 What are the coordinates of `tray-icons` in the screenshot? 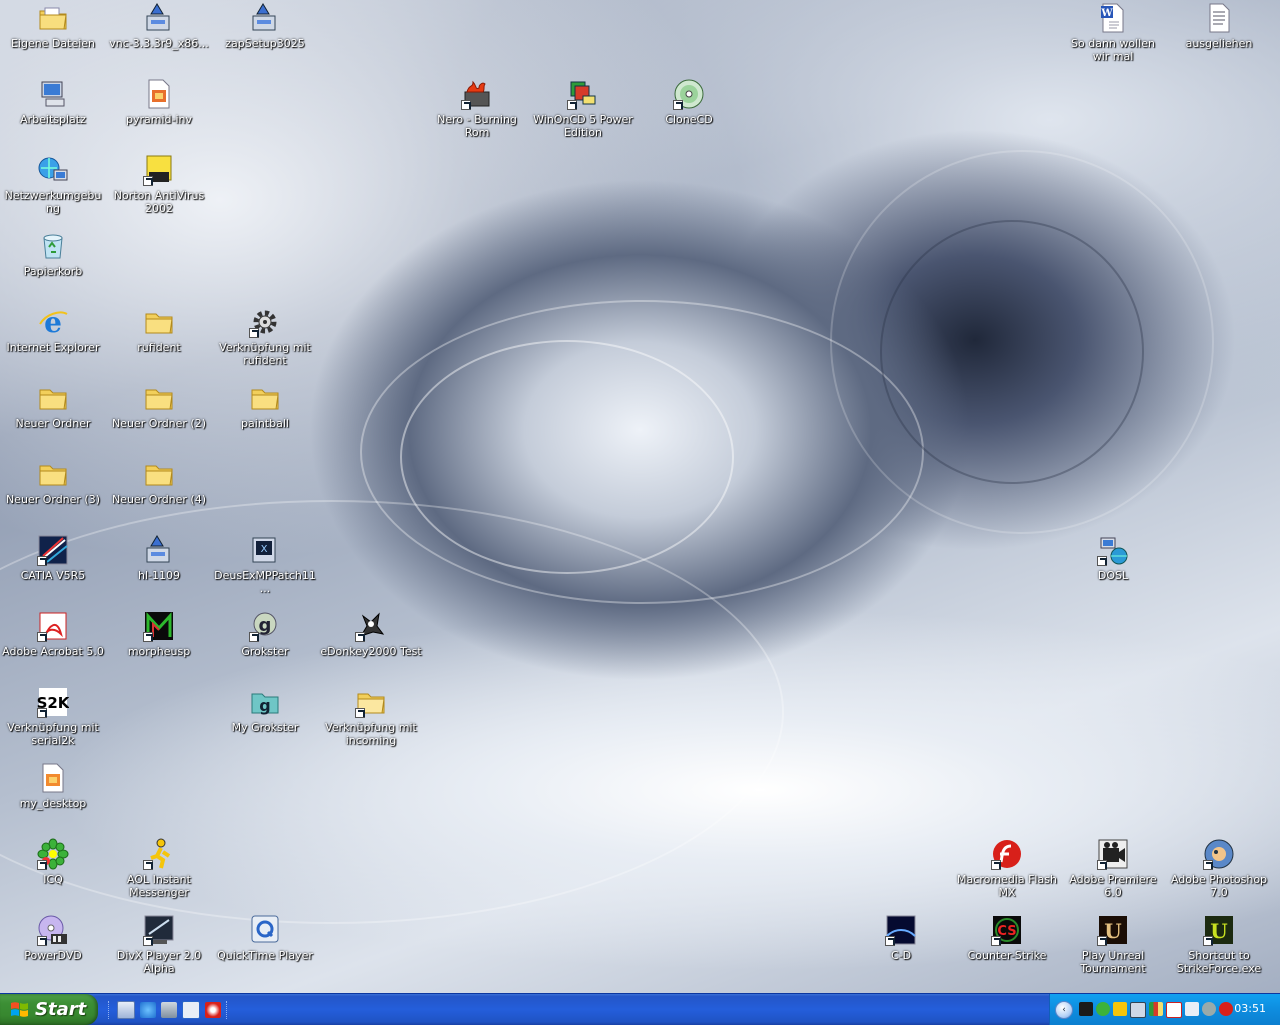 It's located at (1156, 1009).